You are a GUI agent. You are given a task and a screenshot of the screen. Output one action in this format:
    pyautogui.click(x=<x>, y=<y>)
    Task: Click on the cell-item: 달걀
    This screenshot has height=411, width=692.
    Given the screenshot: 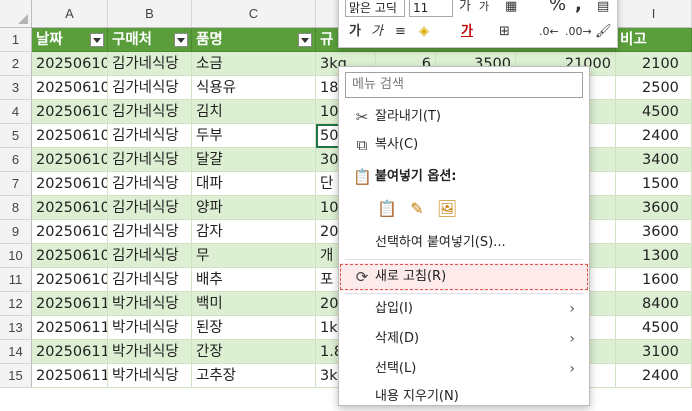 What is the action you would take?
    pyautogui.click(x=254, y=160)
    